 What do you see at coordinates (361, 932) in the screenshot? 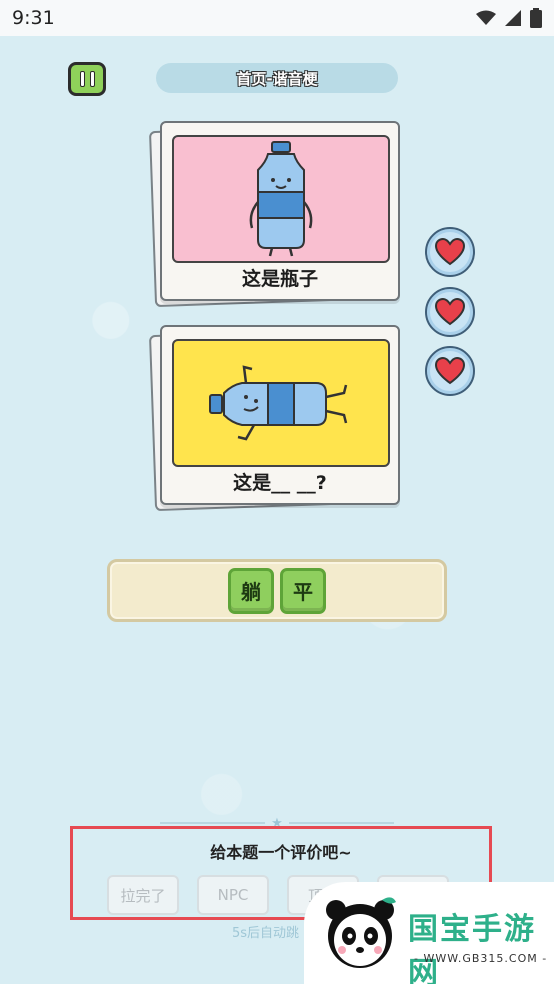
I see `panda-logo-icon` at bounding box center [361, 932].